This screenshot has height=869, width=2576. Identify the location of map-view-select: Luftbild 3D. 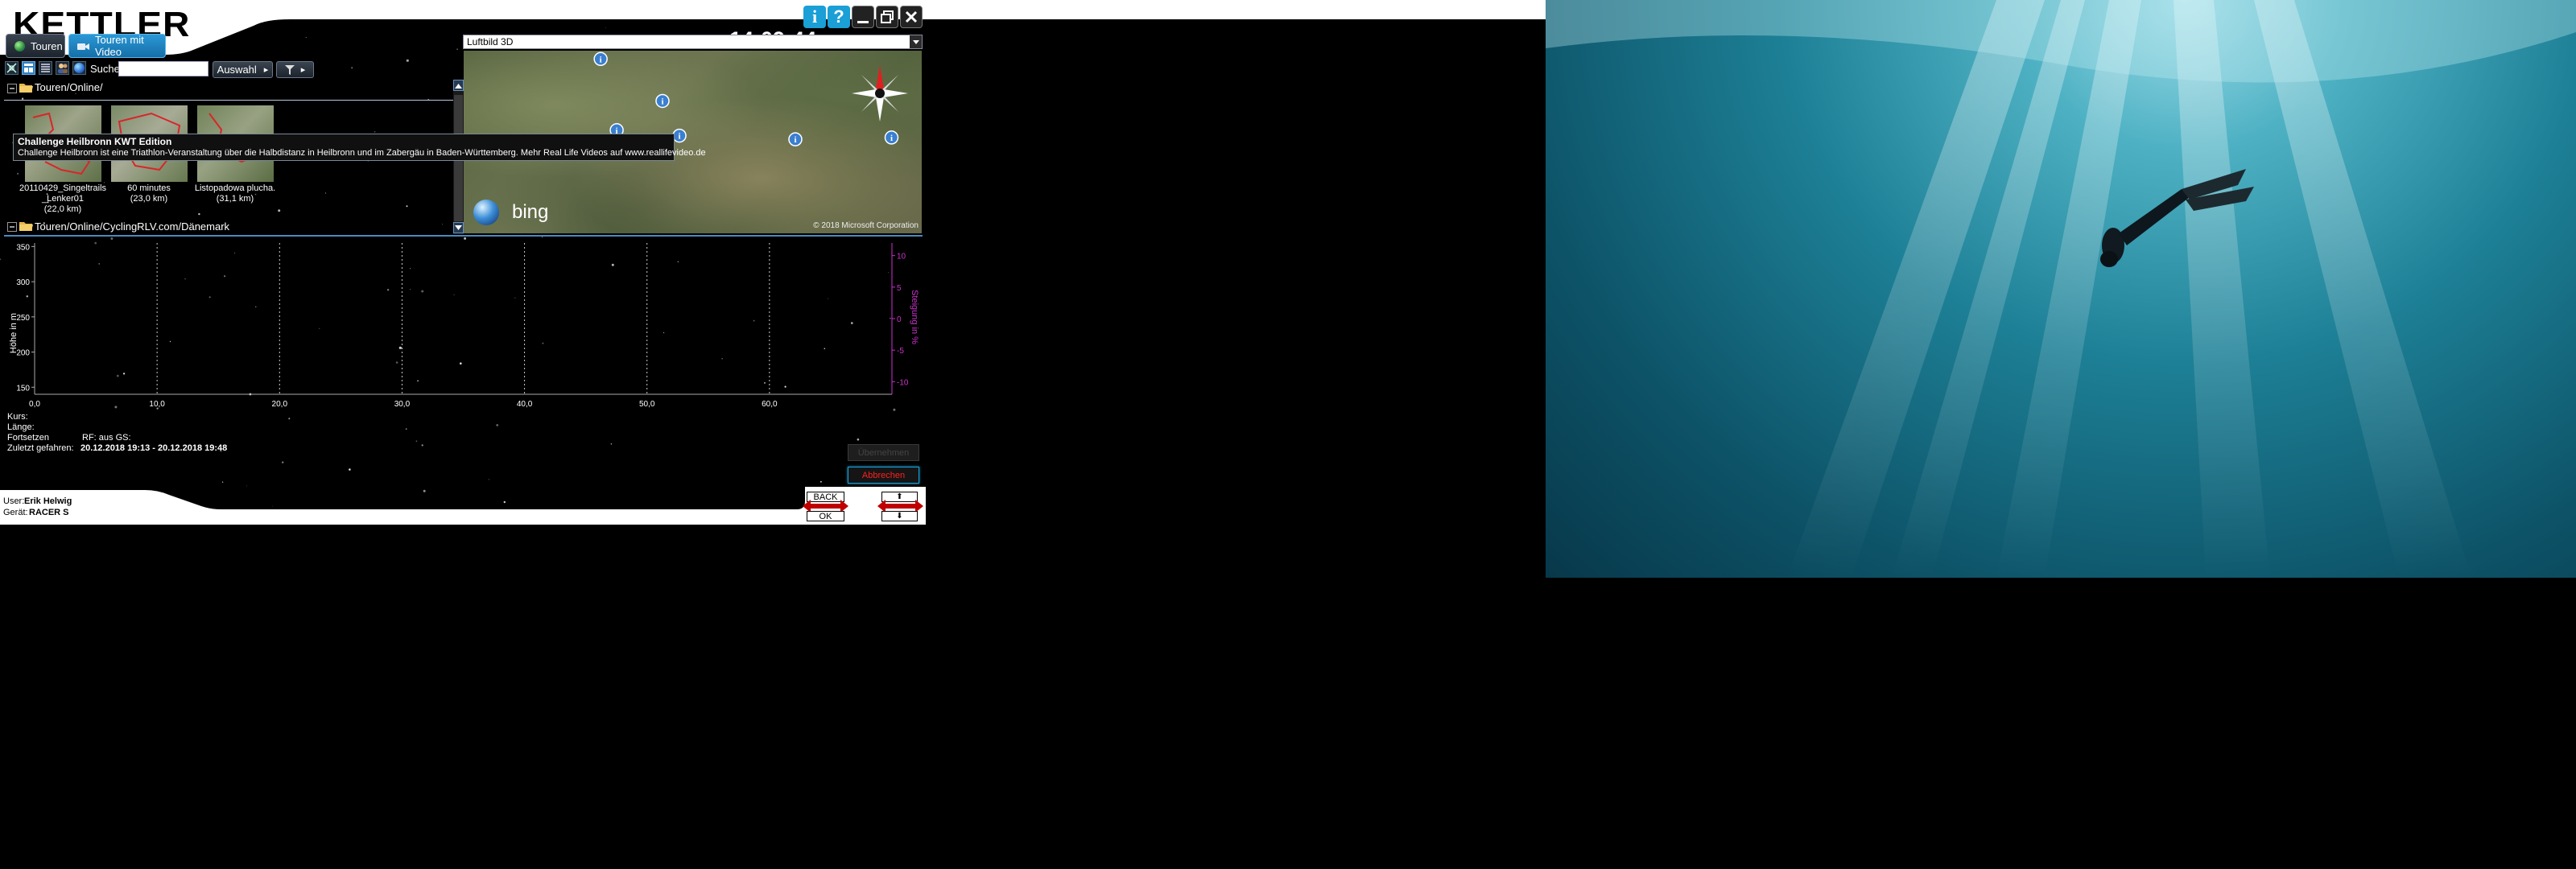
(693, 42).